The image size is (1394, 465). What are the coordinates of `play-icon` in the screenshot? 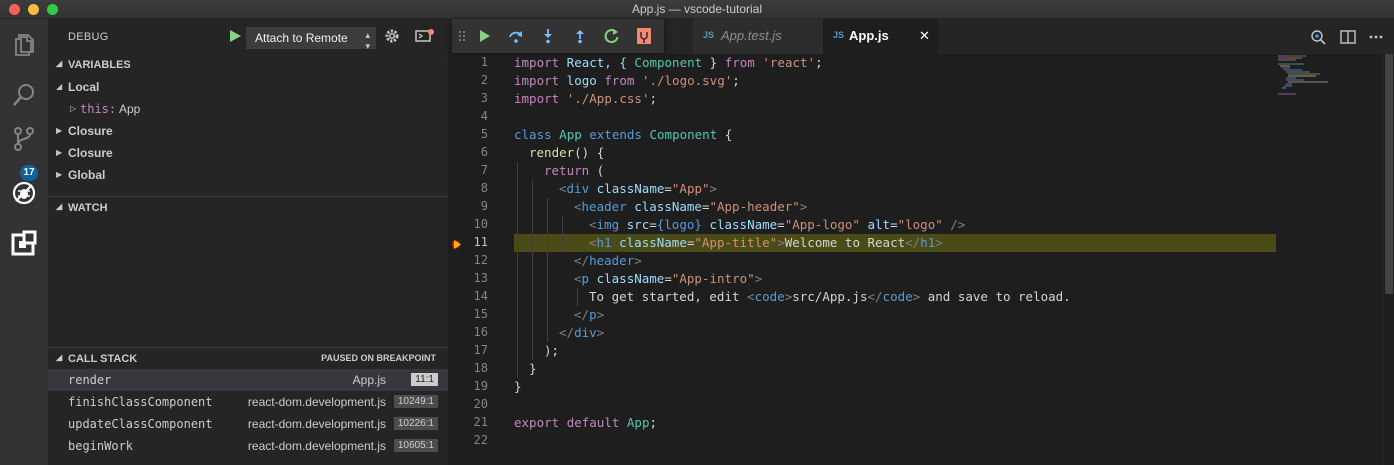 It's located at (235, 36).